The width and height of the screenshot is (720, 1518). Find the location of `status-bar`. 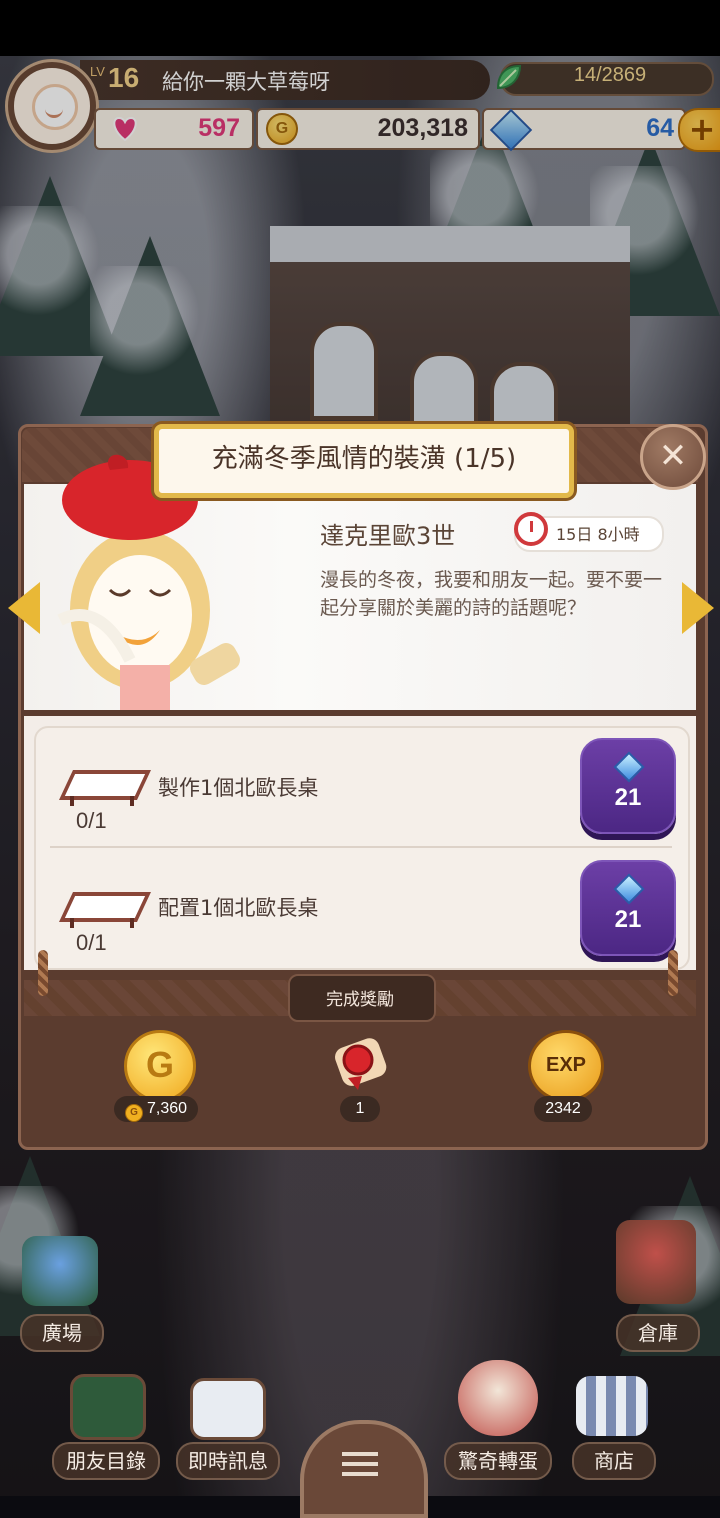

status-bar is located at coordinates (360, 28).